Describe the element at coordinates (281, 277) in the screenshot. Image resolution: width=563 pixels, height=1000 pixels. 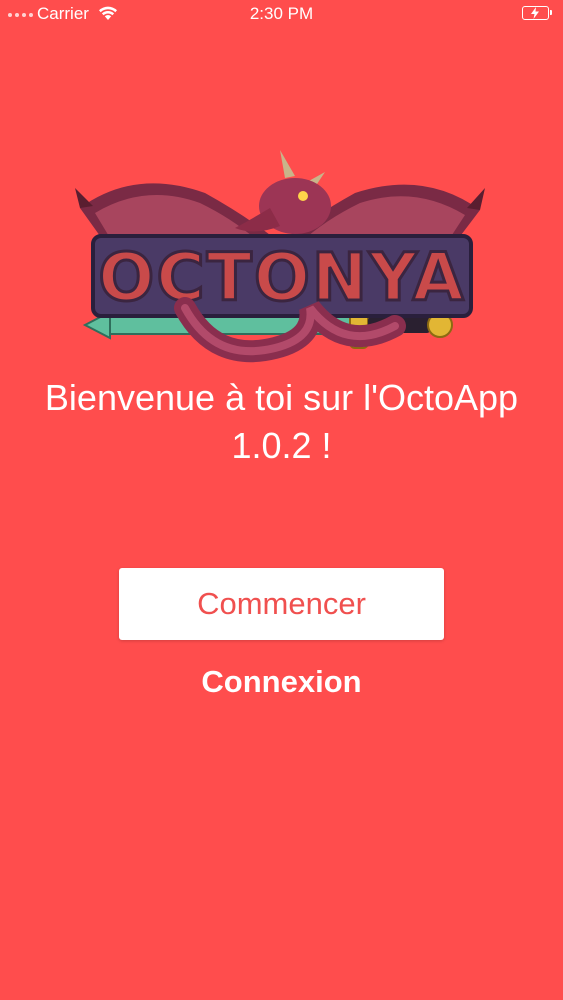
I see `logo-text: OCTONYA` at that location.